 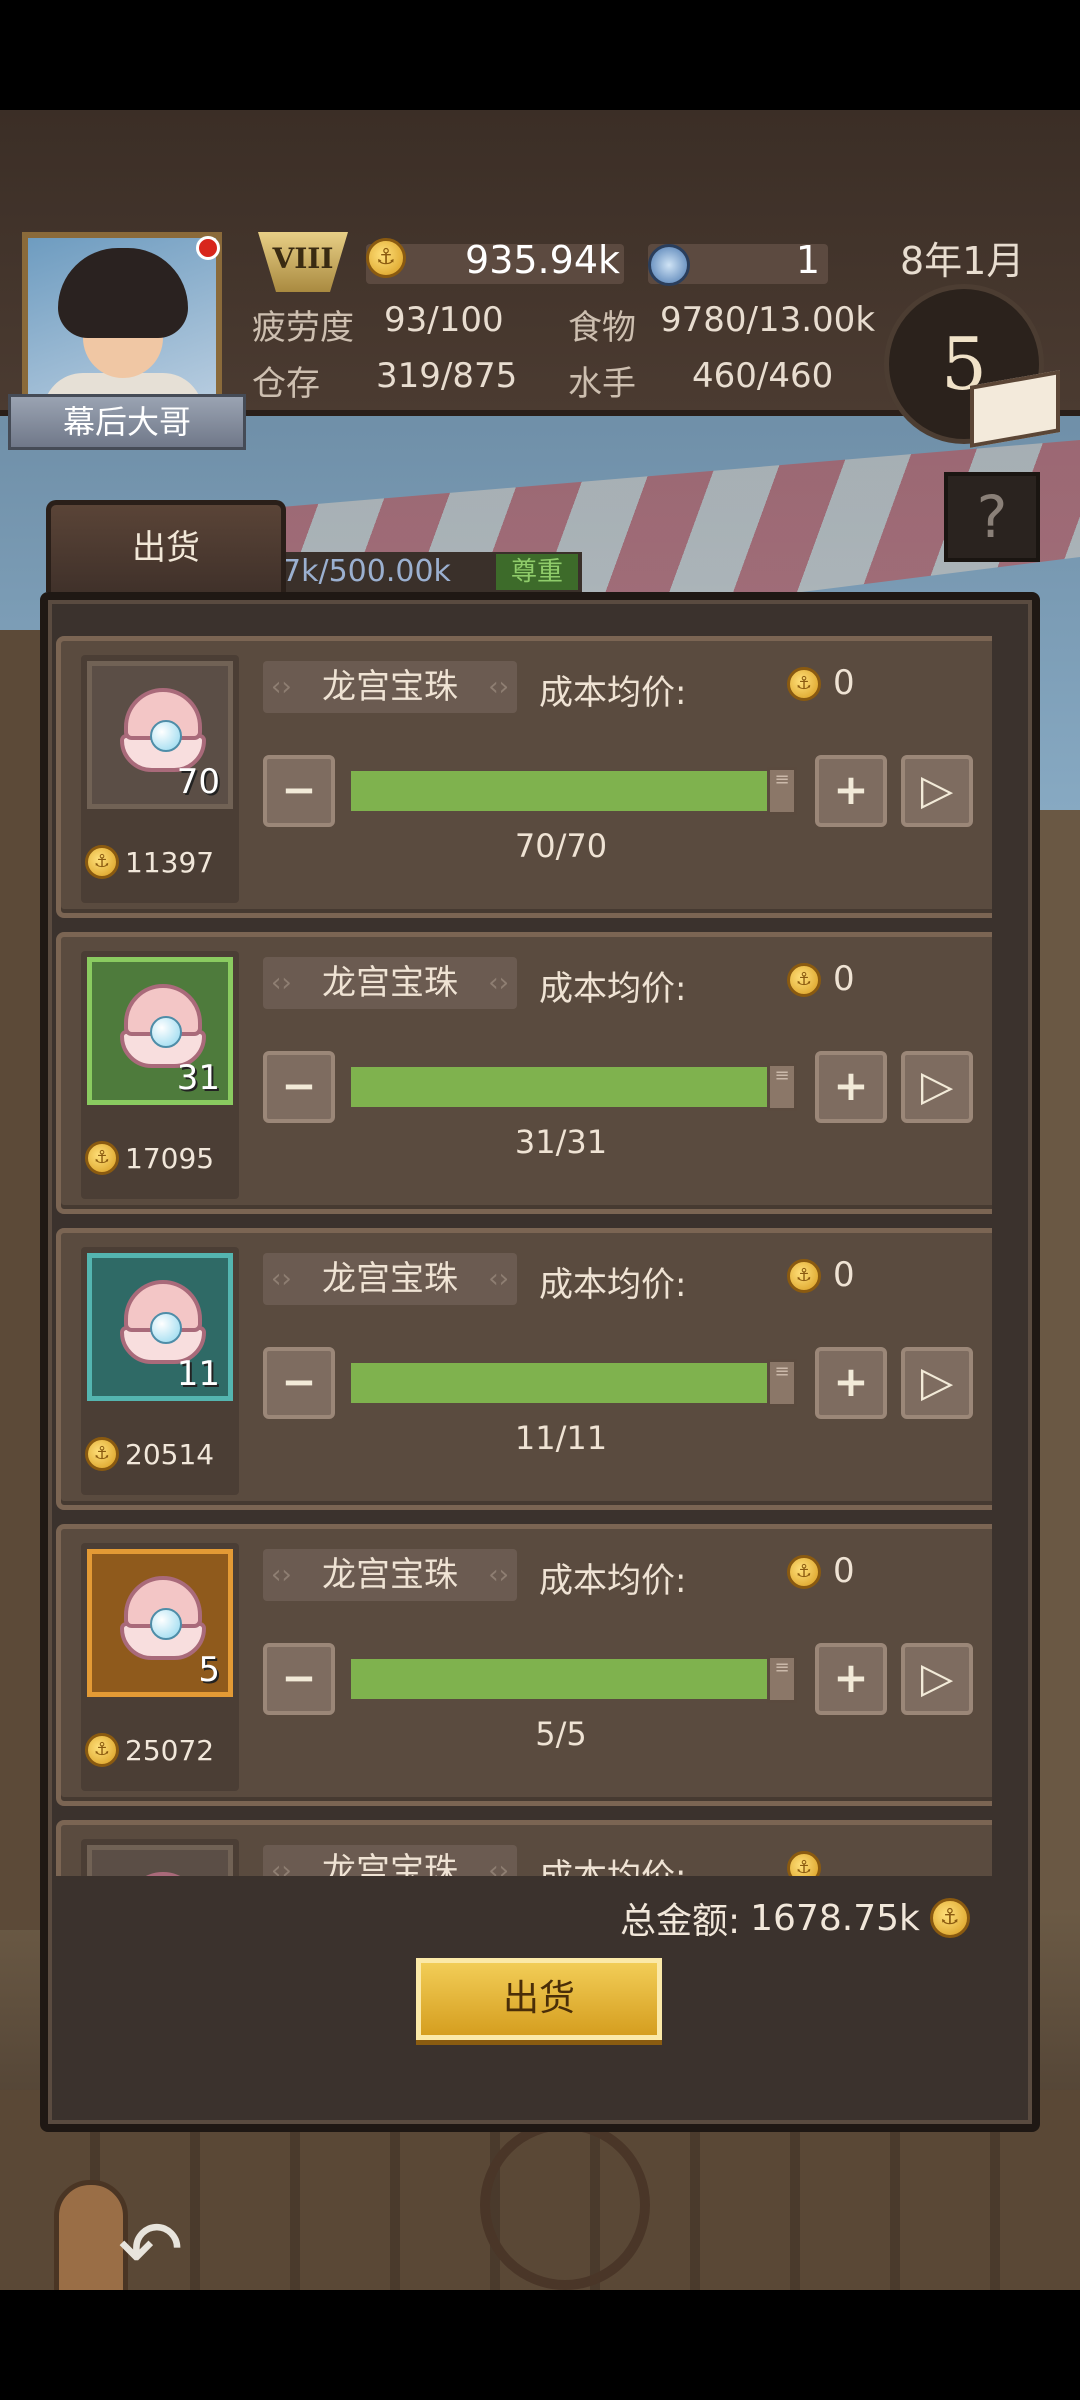 What do you see at coordinates (807, 260) in the screenshot?
I see `gem-amount: 1` at bounding box center [807, 260].